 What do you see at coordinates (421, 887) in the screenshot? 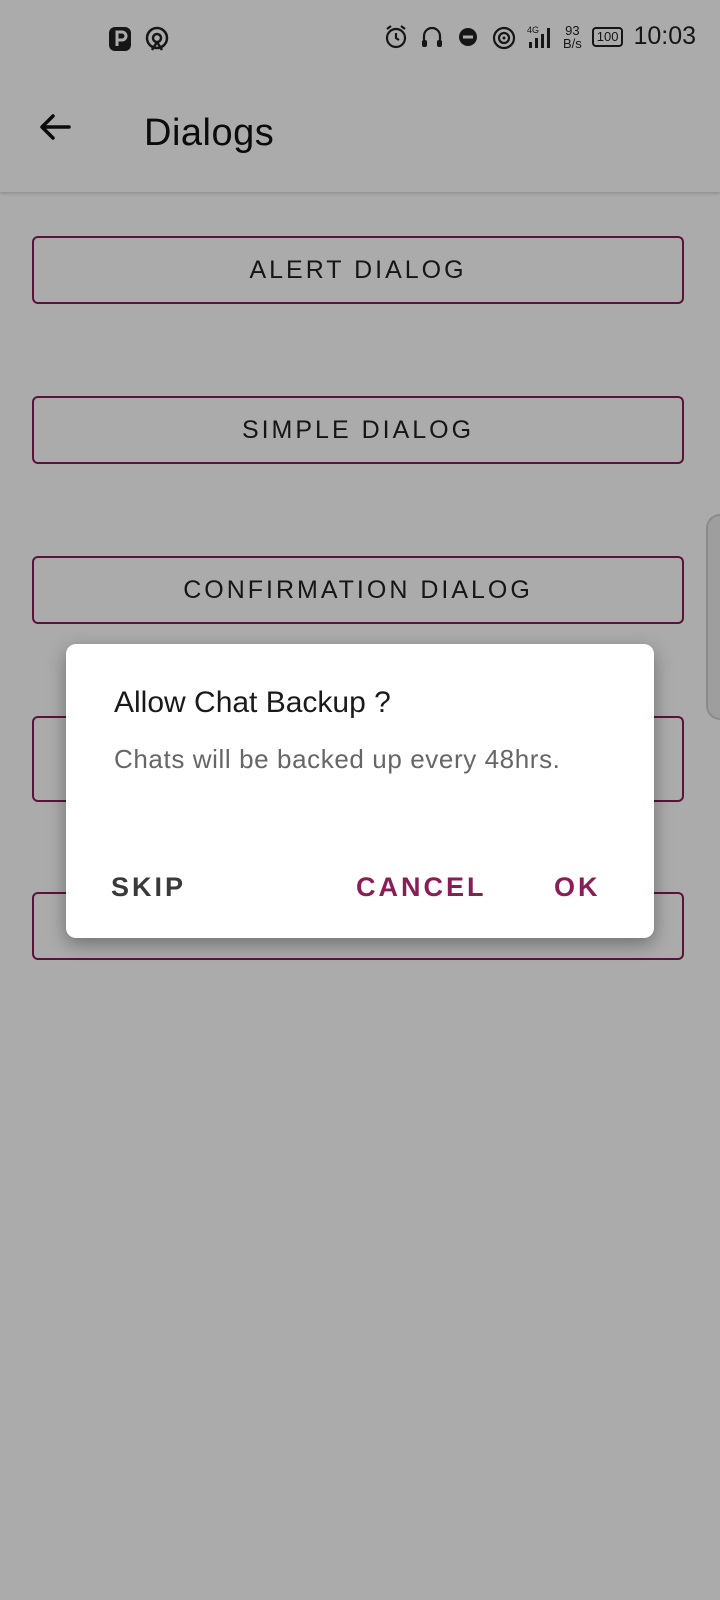
I see `cancel-button: CANCEL` at bounding box center [421, 887].